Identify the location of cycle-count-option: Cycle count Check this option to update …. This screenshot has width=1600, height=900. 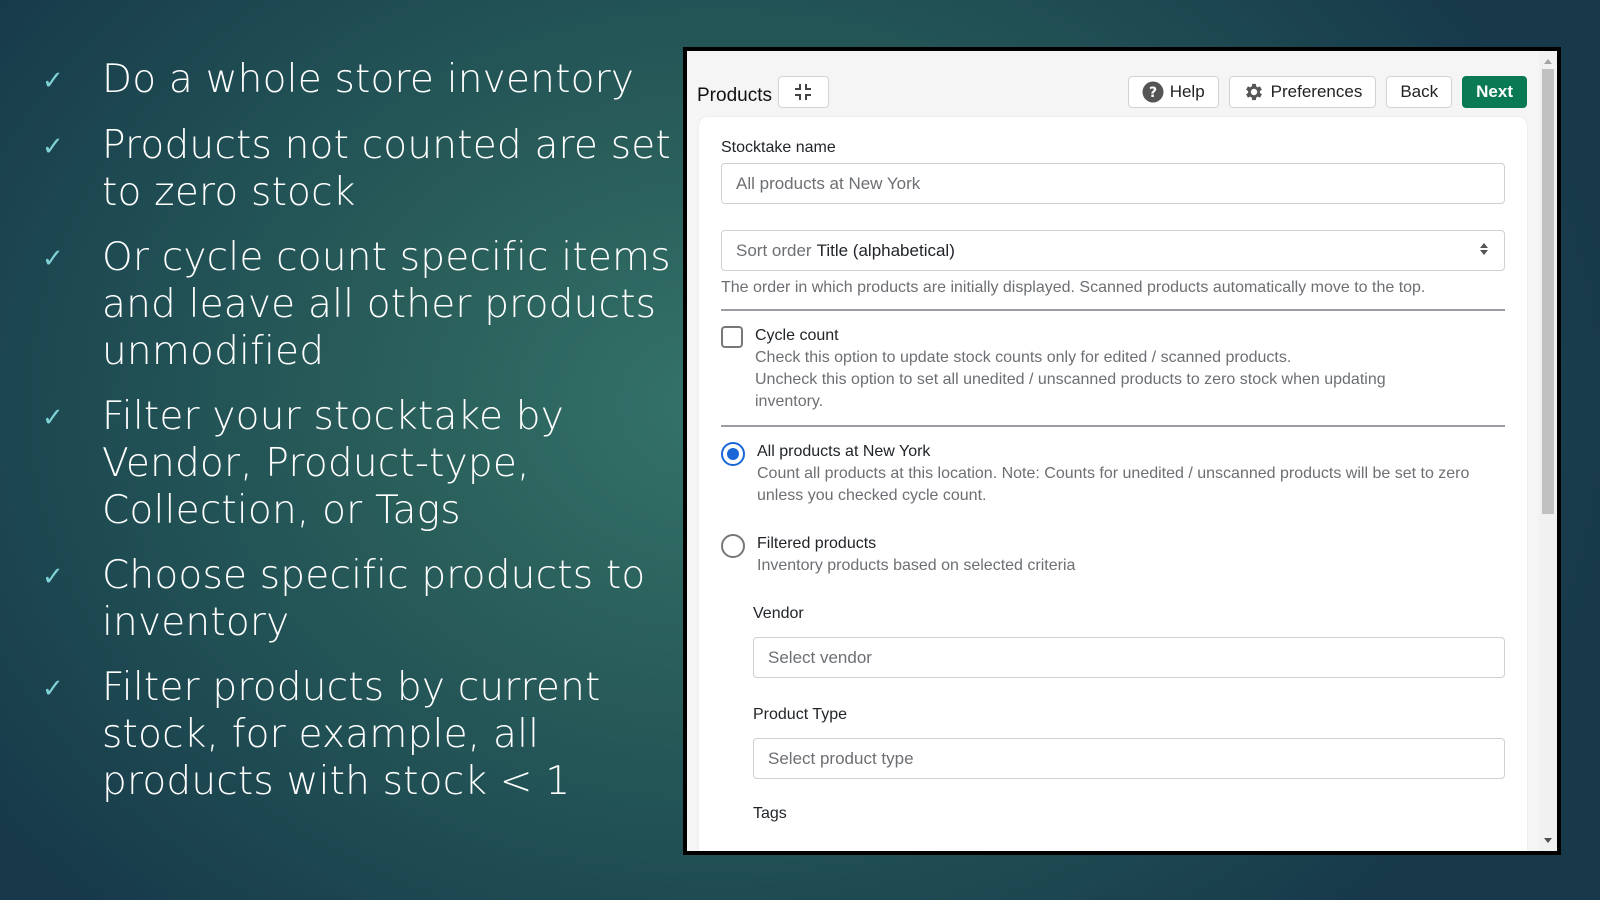
(1113, 369).